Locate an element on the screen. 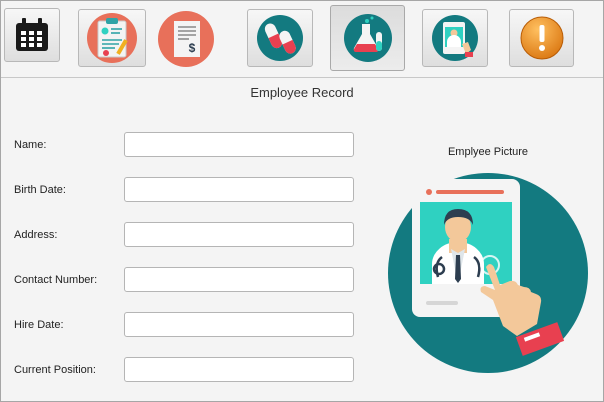 The width and height of the screenshot is (604, 402). current-position-label: Current Position: is located at coordinates (55, 370).